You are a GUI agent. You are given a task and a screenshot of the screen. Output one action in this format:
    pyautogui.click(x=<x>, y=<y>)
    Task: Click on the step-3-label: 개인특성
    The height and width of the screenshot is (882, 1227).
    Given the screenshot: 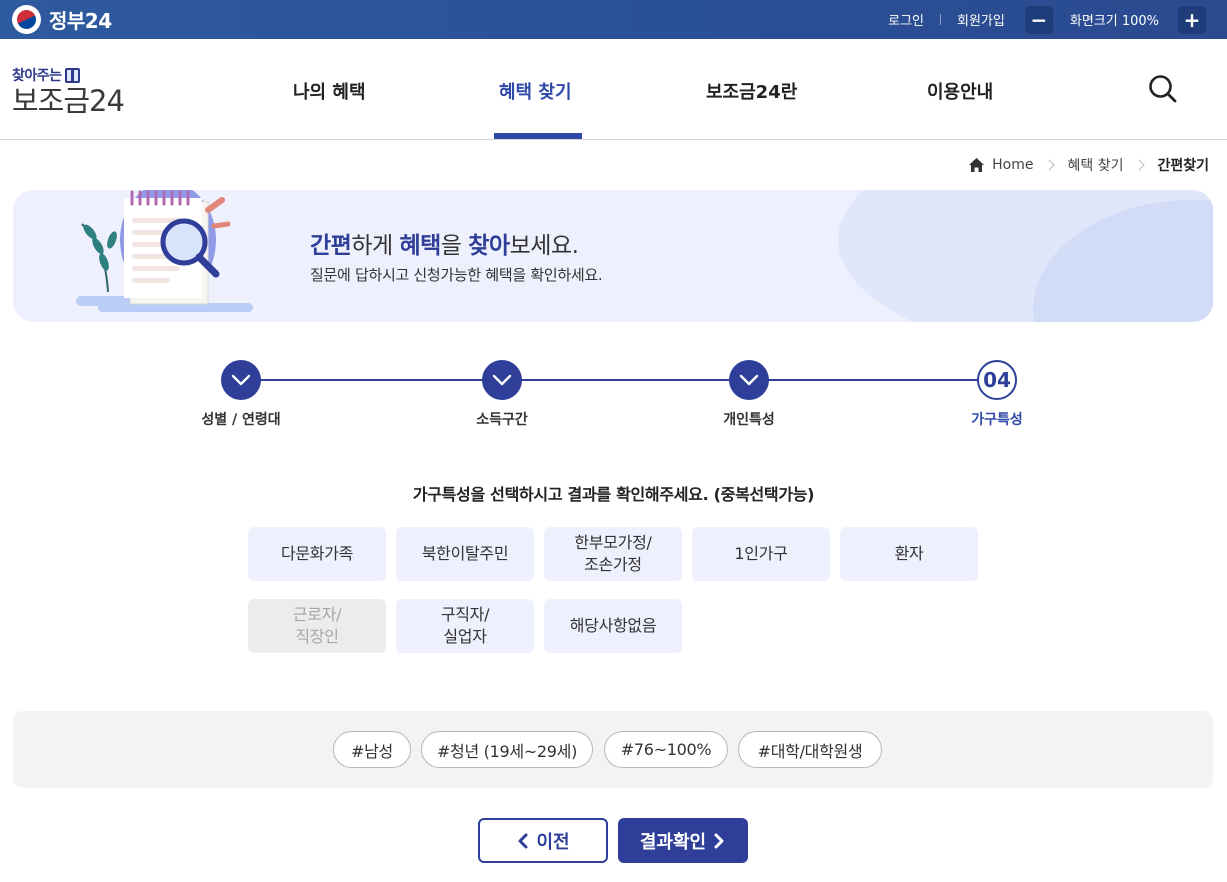 What is the action you would take?
    pyautogui.click(x=749, y=420)
    